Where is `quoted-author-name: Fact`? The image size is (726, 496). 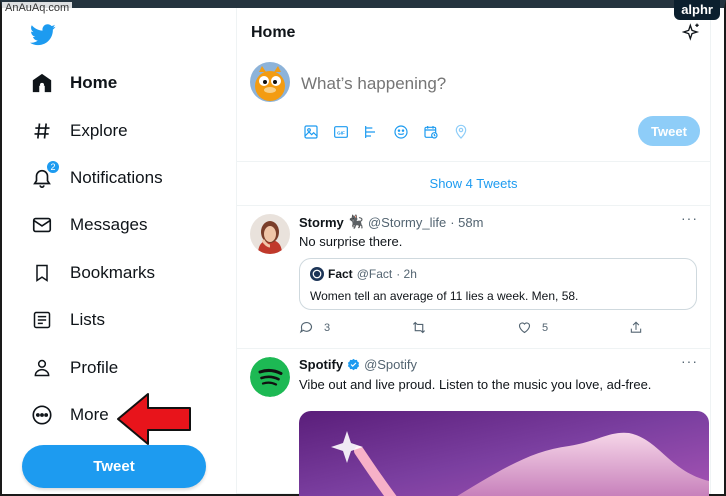 quoted-author-name: Fact is located at coordinates (340, 274).